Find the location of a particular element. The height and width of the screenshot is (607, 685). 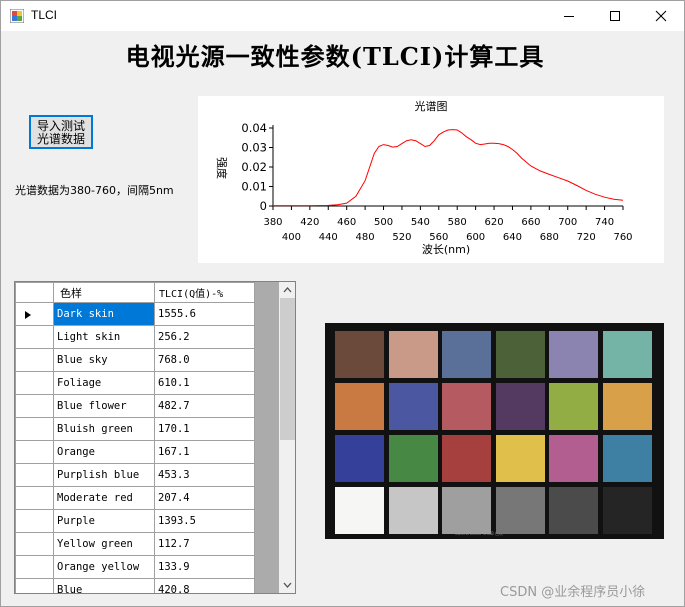

x-axis-title: 波长(nm) is located at coordinates (446, 249).